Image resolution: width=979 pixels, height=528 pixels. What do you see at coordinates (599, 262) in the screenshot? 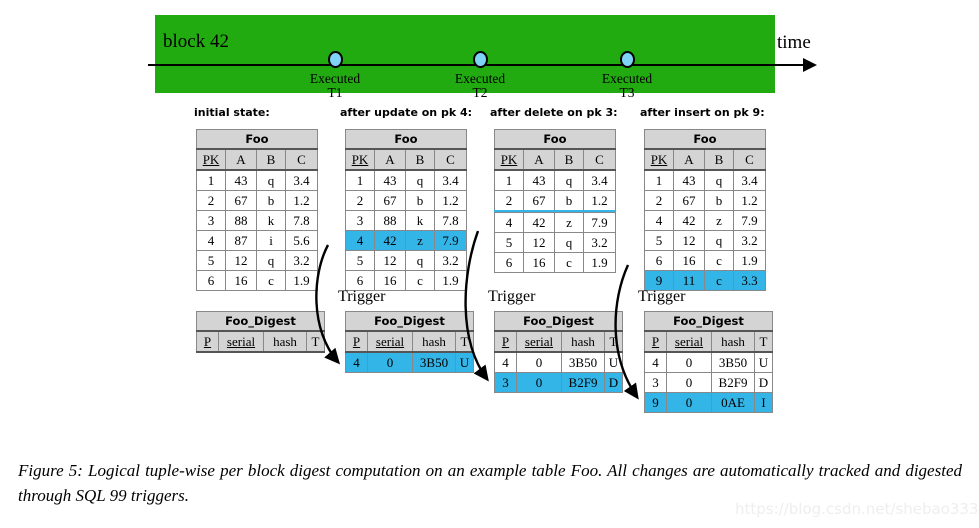
I see `foo-cell: 1.9` at bounding box center [599, 262].